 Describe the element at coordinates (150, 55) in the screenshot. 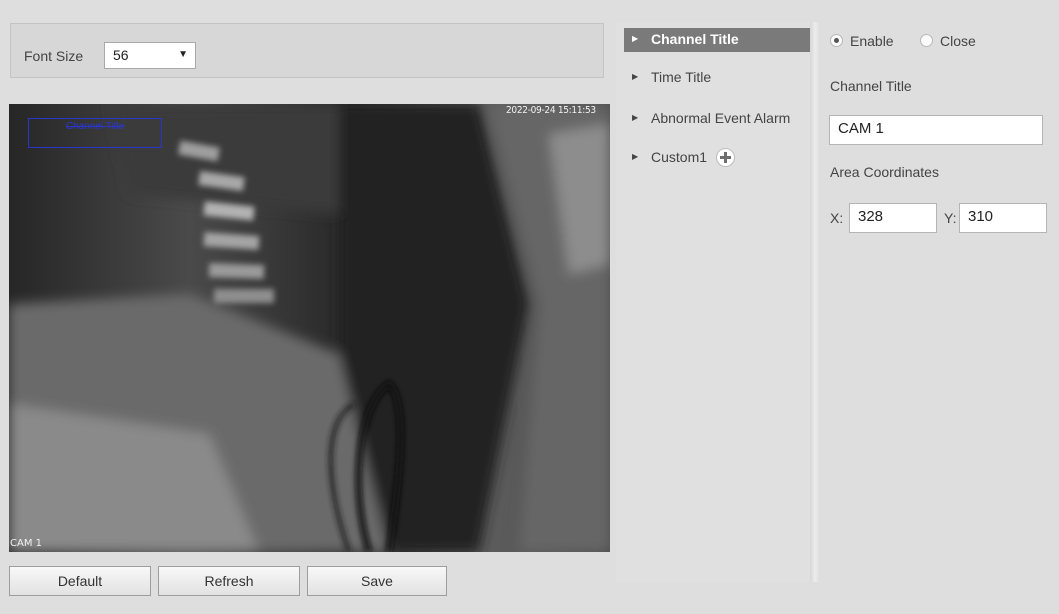

I see `font-size-select: 56 ▼` at that location.